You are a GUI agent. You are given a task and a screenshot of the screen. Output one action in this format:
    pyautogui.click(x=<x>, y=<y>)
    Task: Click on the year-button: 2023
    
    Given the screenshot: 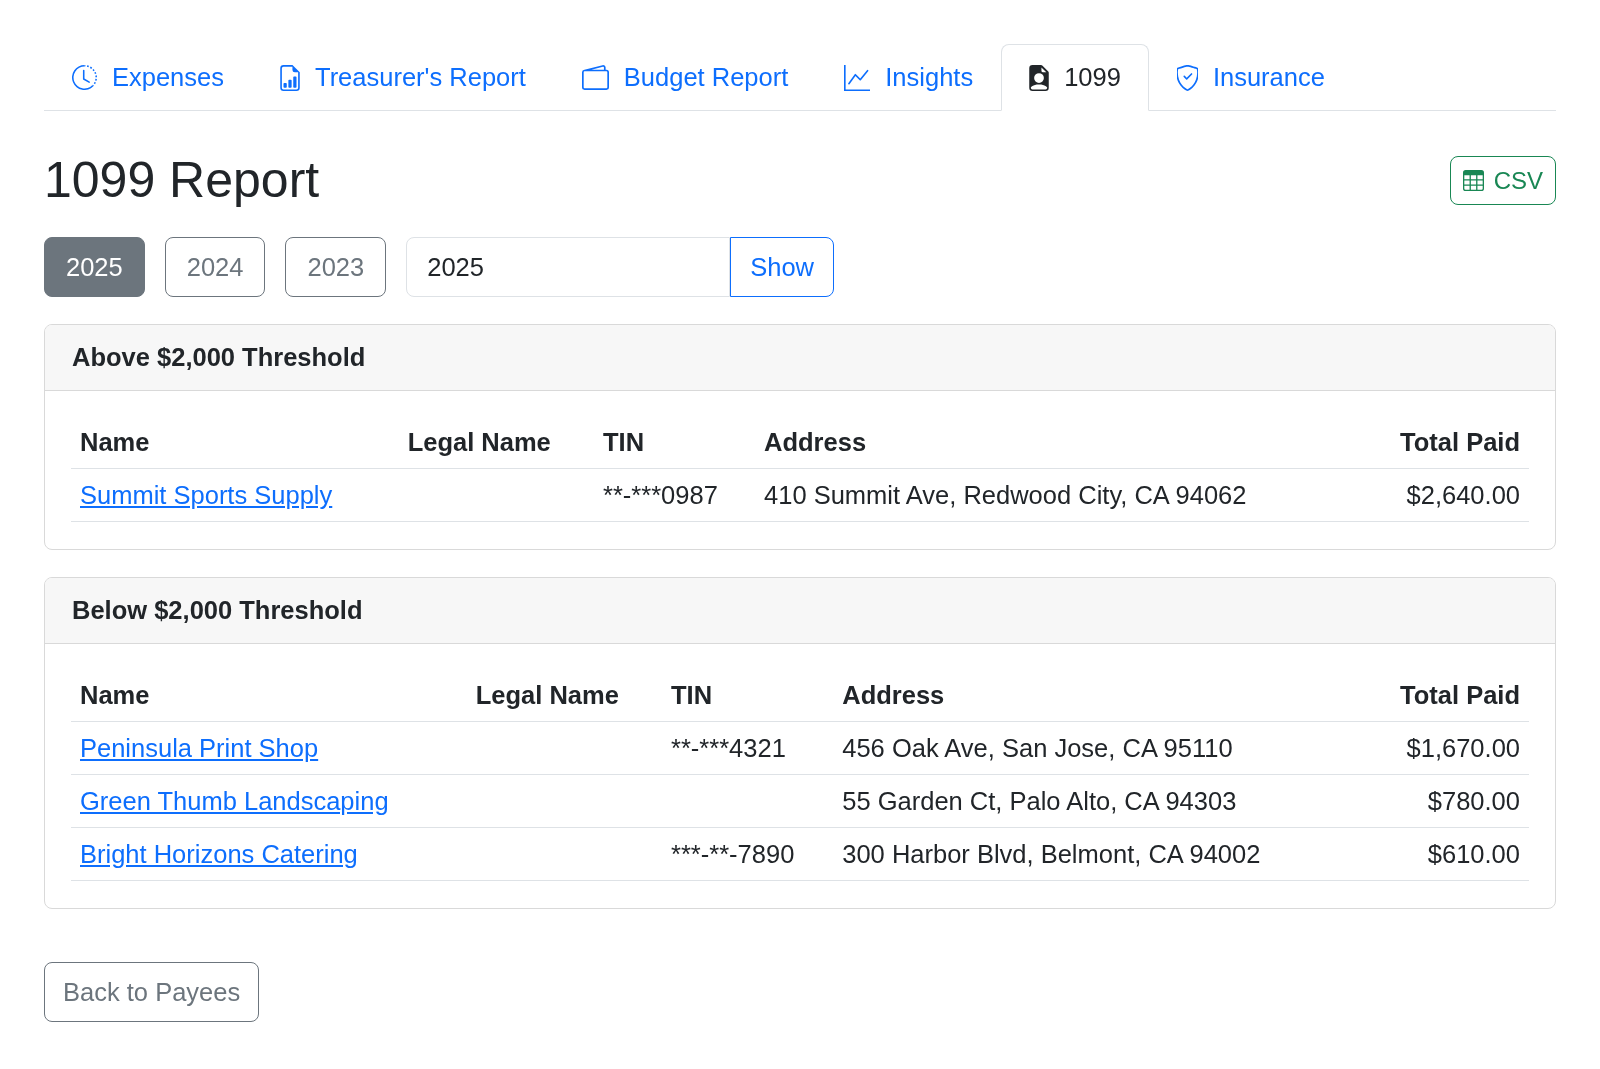 What is the action you would take?
    pyautogui.click(x=336, y=267)
    